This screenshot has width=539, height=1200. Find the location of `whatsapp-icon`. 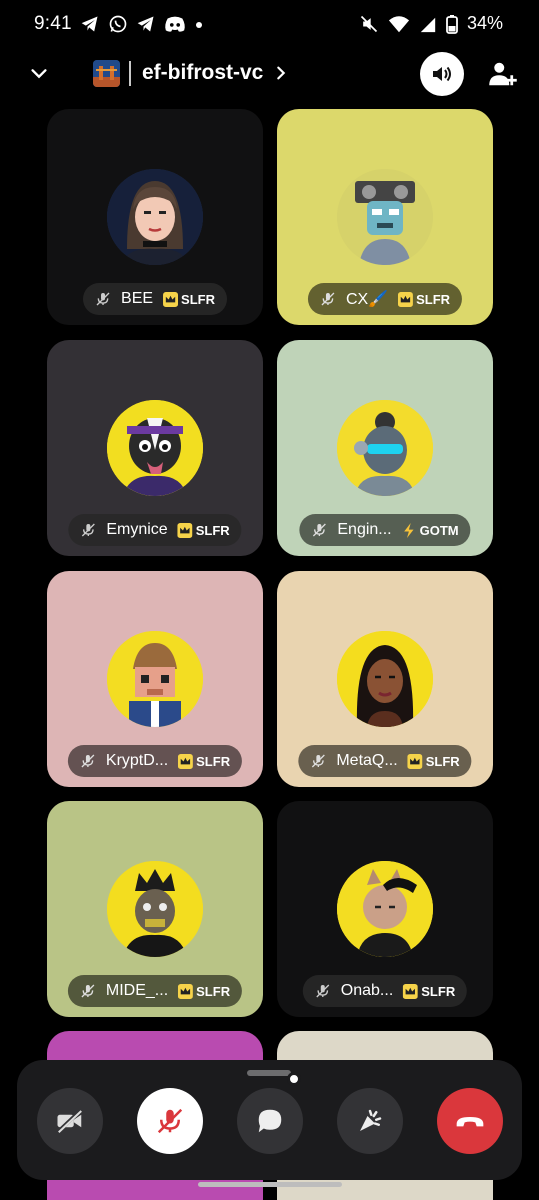

whatsapp-icon is located at coordinates (118, 24).